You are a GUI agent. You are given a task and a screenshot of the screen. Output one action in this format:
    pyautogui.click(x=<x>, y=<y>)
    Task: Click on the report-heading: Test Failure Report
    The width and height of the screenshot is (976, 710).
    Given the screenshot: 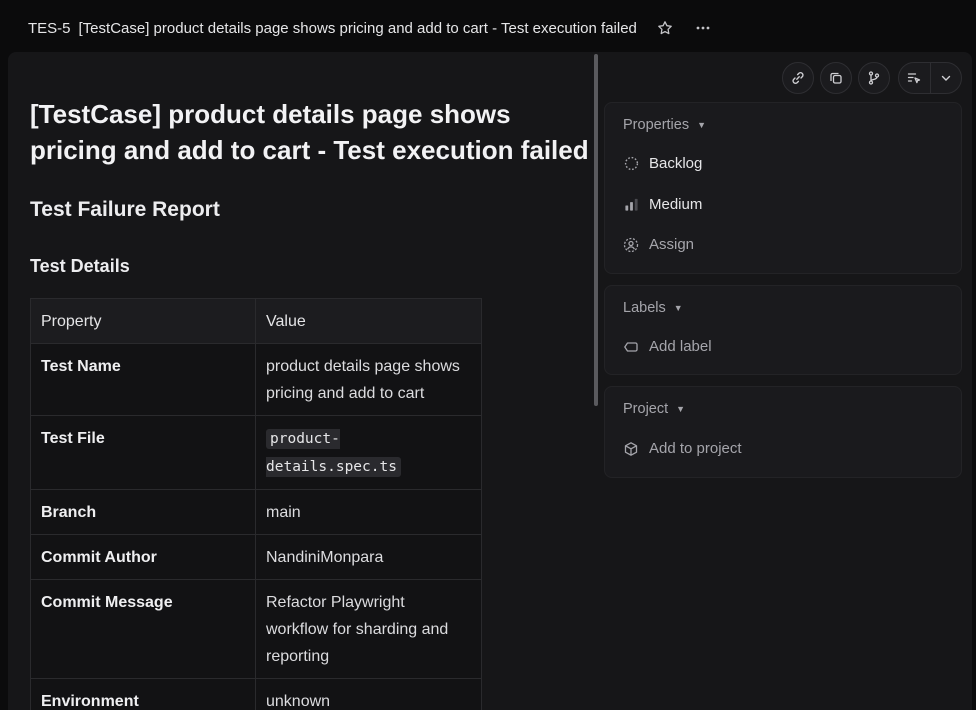 What is the action you would take?
    pyautogui.click(x=125, y=209)
    